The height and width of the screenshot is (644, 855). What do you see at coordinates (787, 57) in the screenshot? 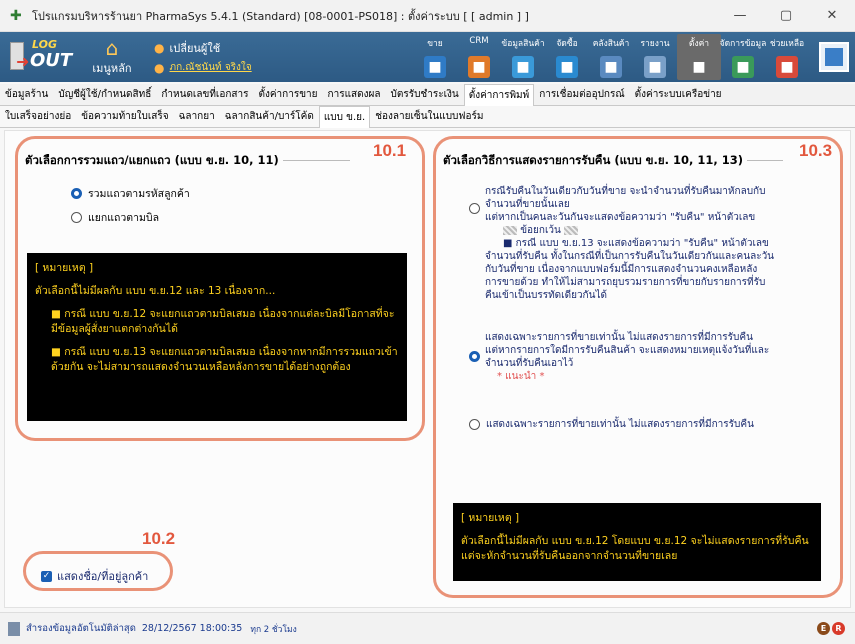
I see `tool-help: ช่วยเหลือ ■` at bounding box center [787, 57].